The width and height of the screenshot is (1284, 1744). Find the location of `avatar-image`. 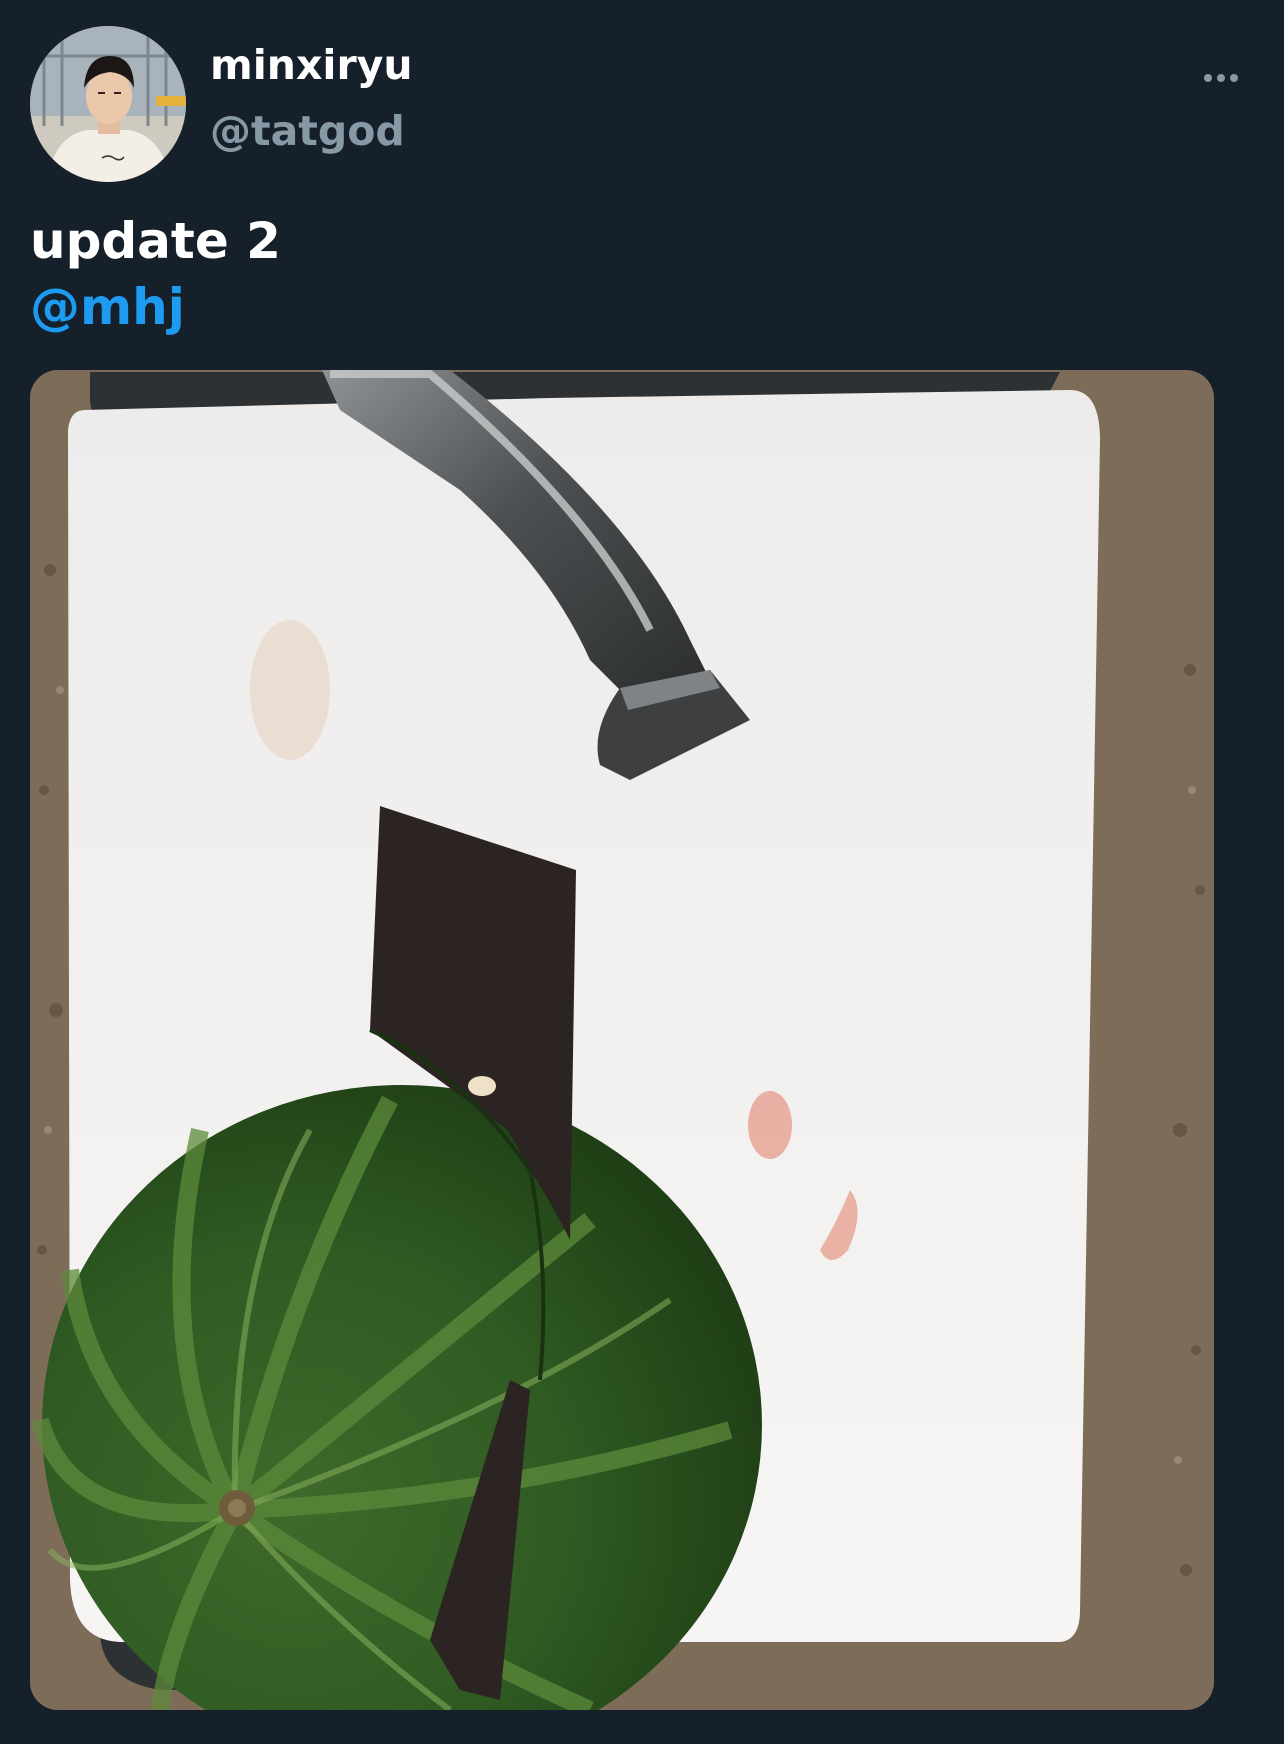

avatar-image is located at coordinates (108, 104).